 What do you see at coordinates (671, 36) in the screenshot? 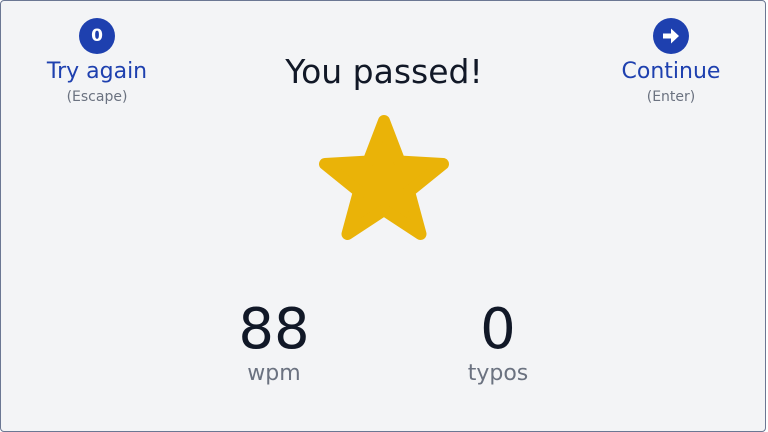
I see `arrow-right-icon` at bounding box center [671, 36].